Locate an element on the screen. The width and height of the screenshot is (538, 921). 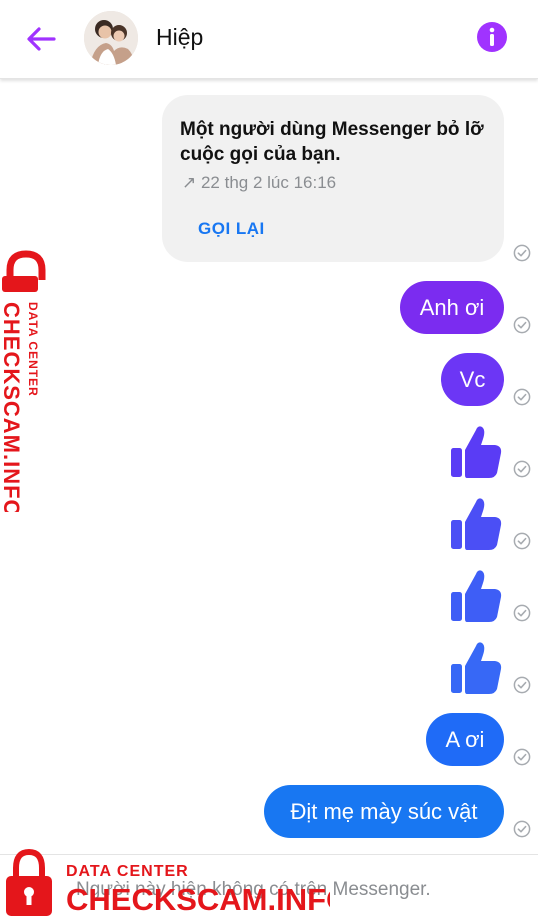
conversation-header: Hiệp is located at coordinates (269, 39).